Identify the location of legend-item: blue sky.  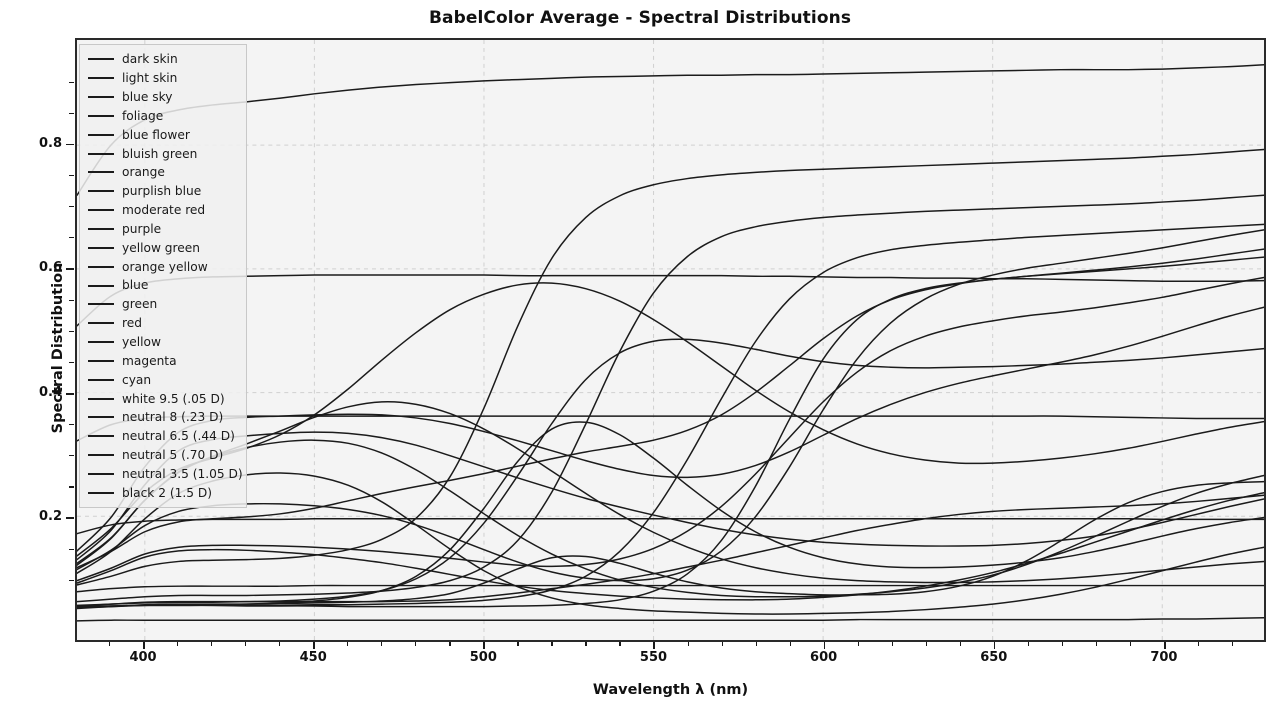
(162, 97).